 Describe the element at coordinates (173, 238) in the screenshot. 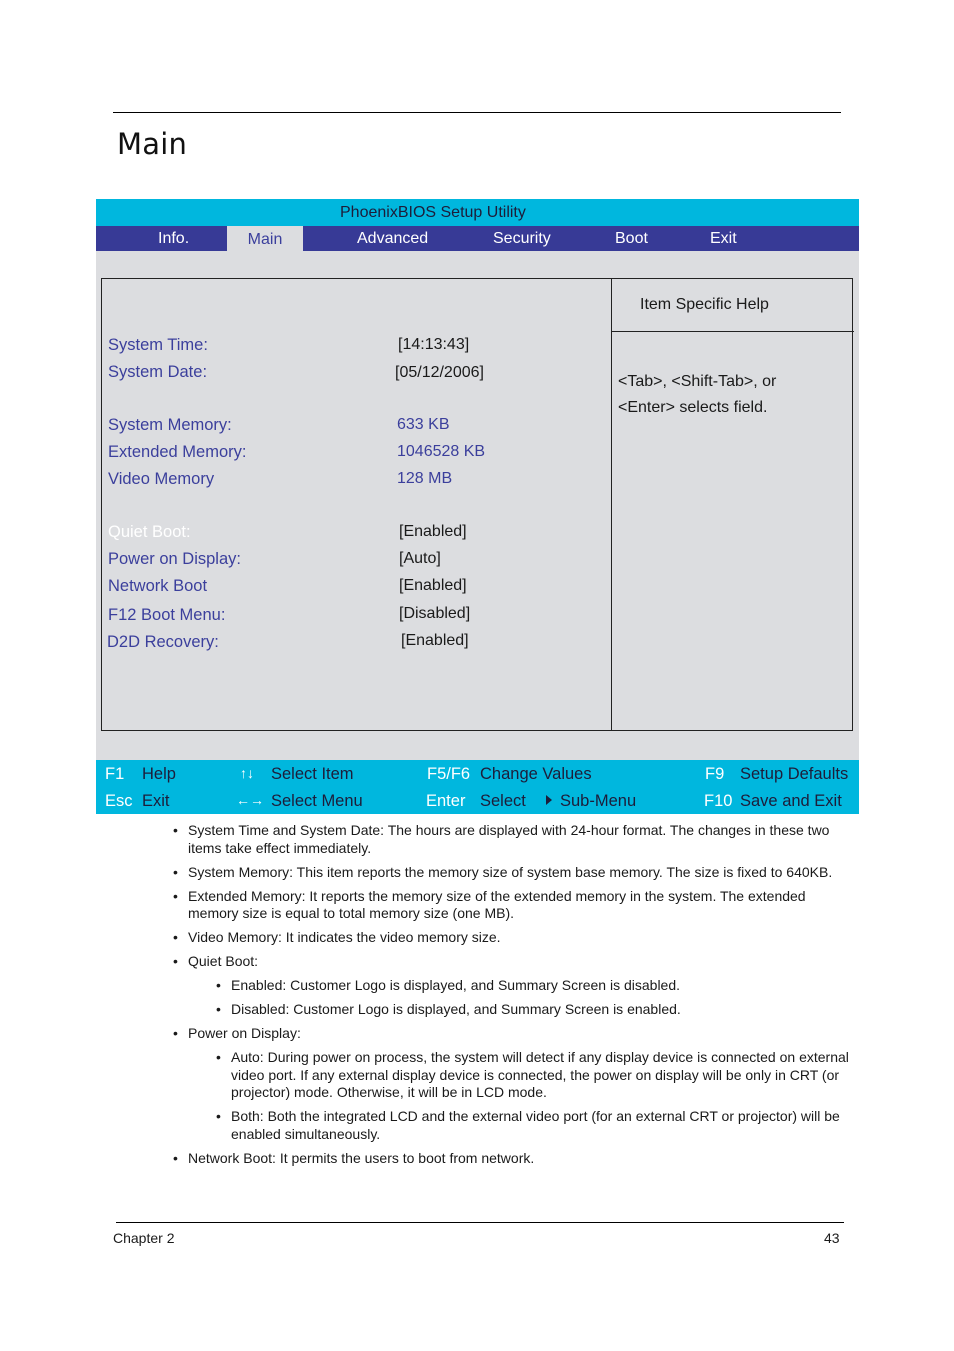

I see `tab-info: Info.` at that location.